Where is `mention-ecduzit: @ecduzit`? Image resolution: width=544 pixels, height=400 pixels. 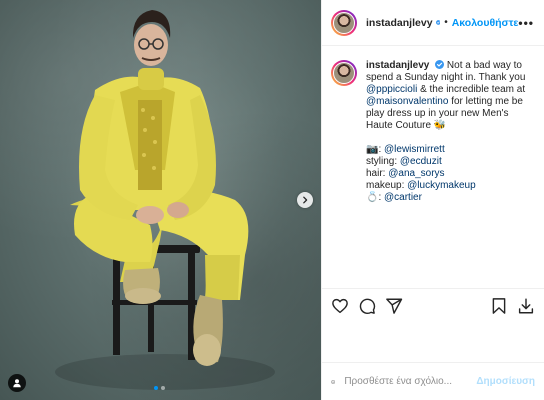
mention-ecduzit: @ecduzit is located at coordinates (421, 161).